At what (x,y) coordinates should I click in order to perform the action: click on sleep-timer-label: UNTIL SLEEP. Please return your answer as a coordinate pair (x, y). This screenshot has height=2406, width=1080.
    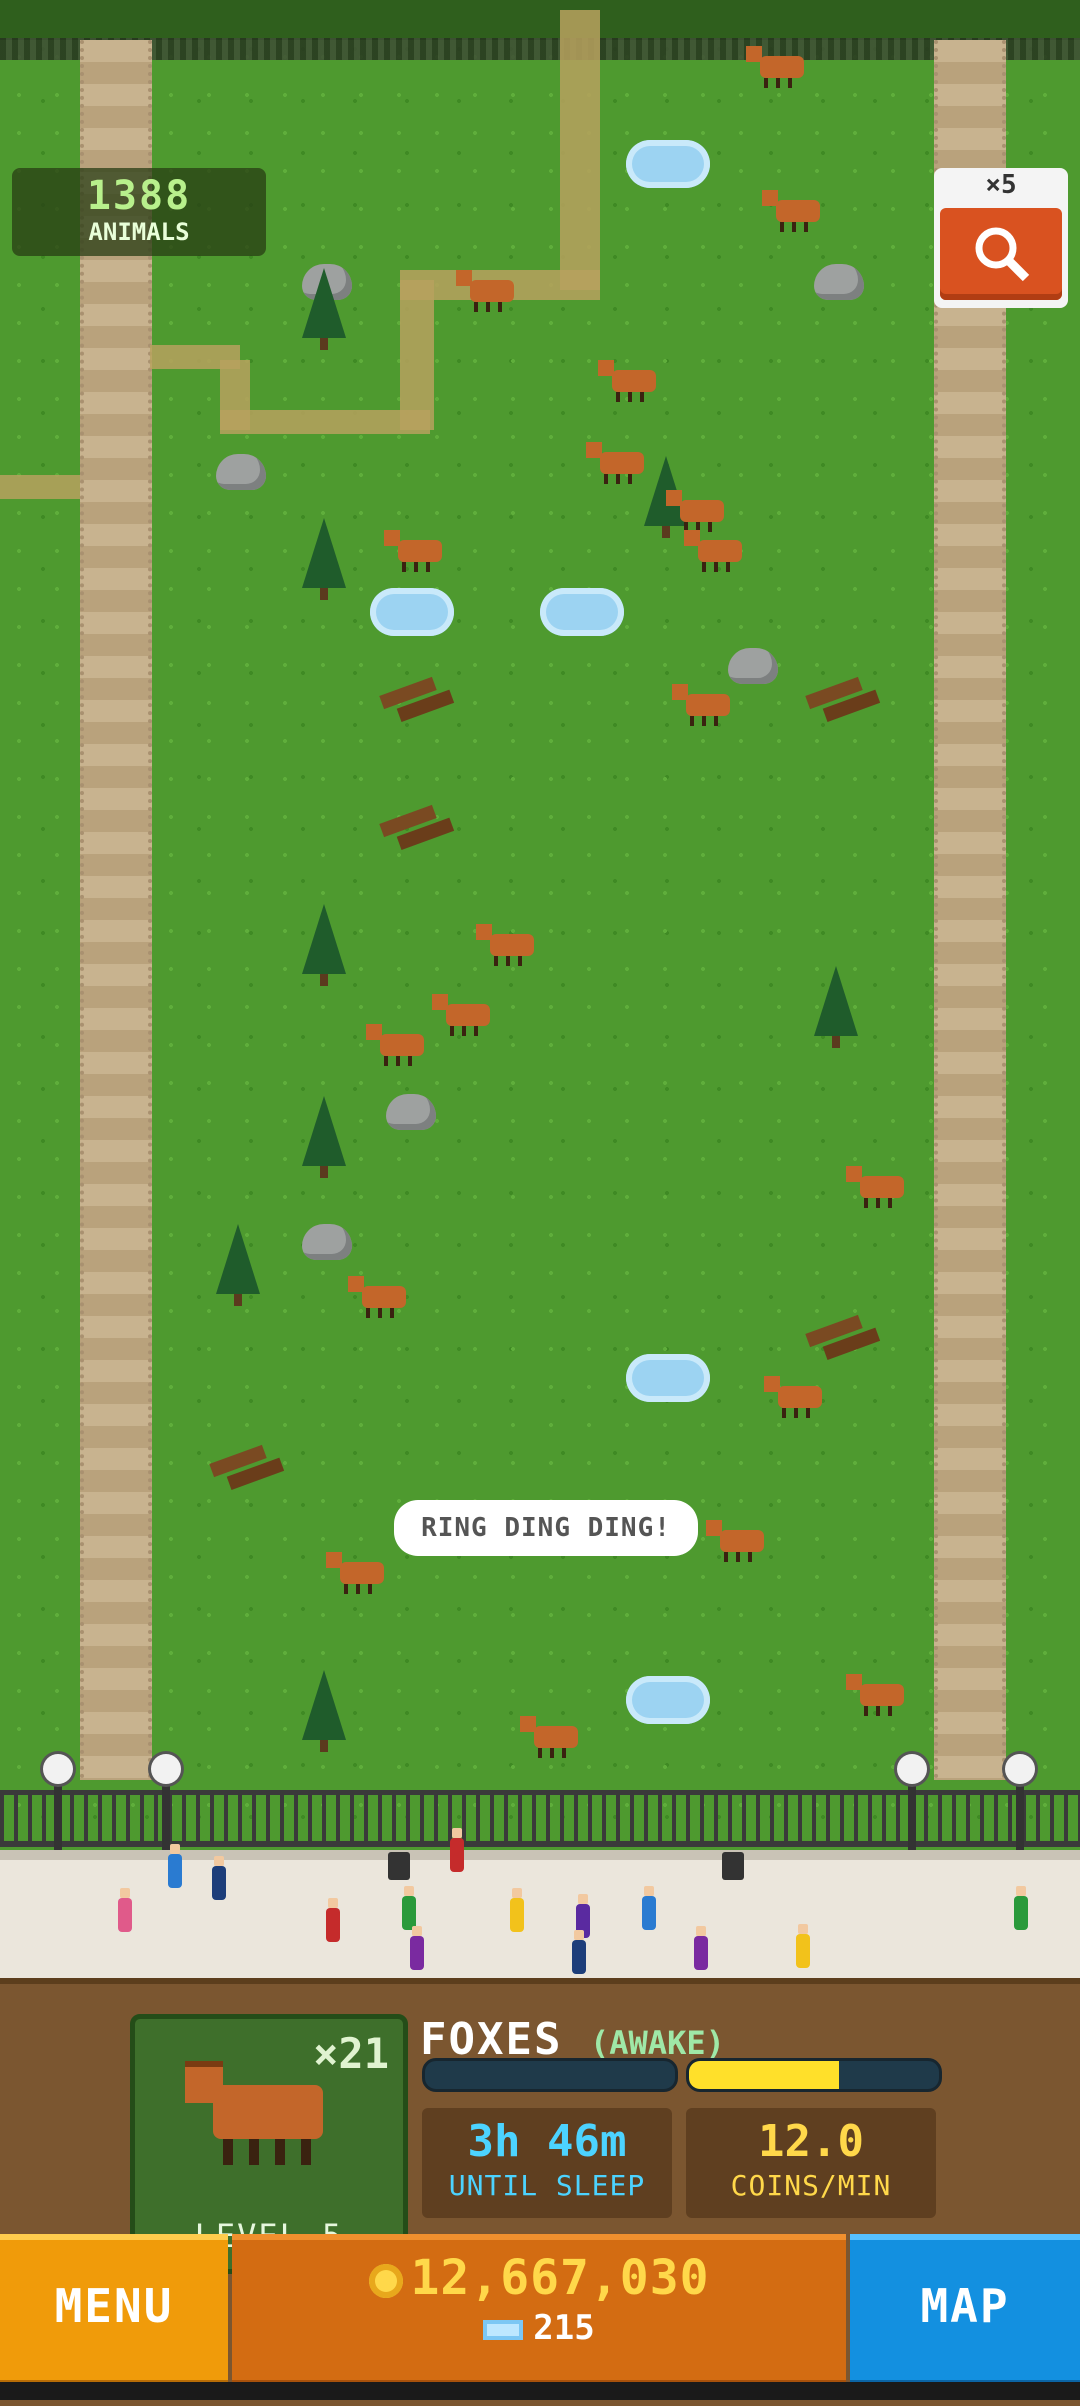
    Looking at the image, I should click on (547, 2185).